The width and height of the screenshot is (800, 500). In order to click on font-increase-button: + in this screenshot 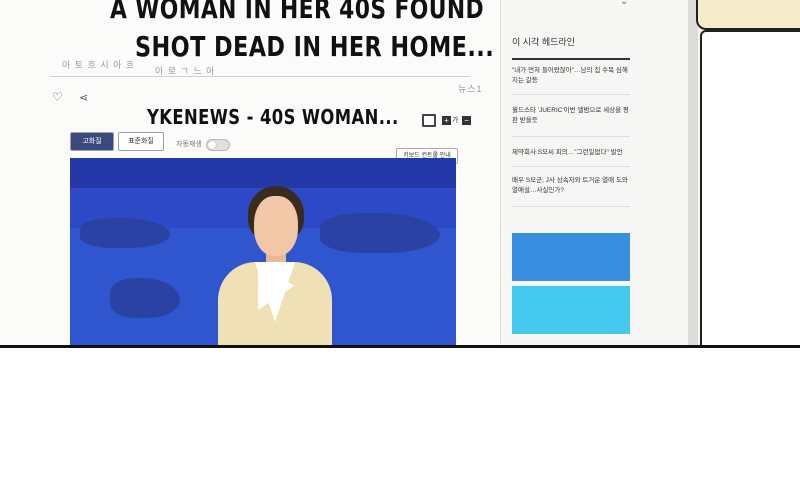, I will do `click(446, 120)`.